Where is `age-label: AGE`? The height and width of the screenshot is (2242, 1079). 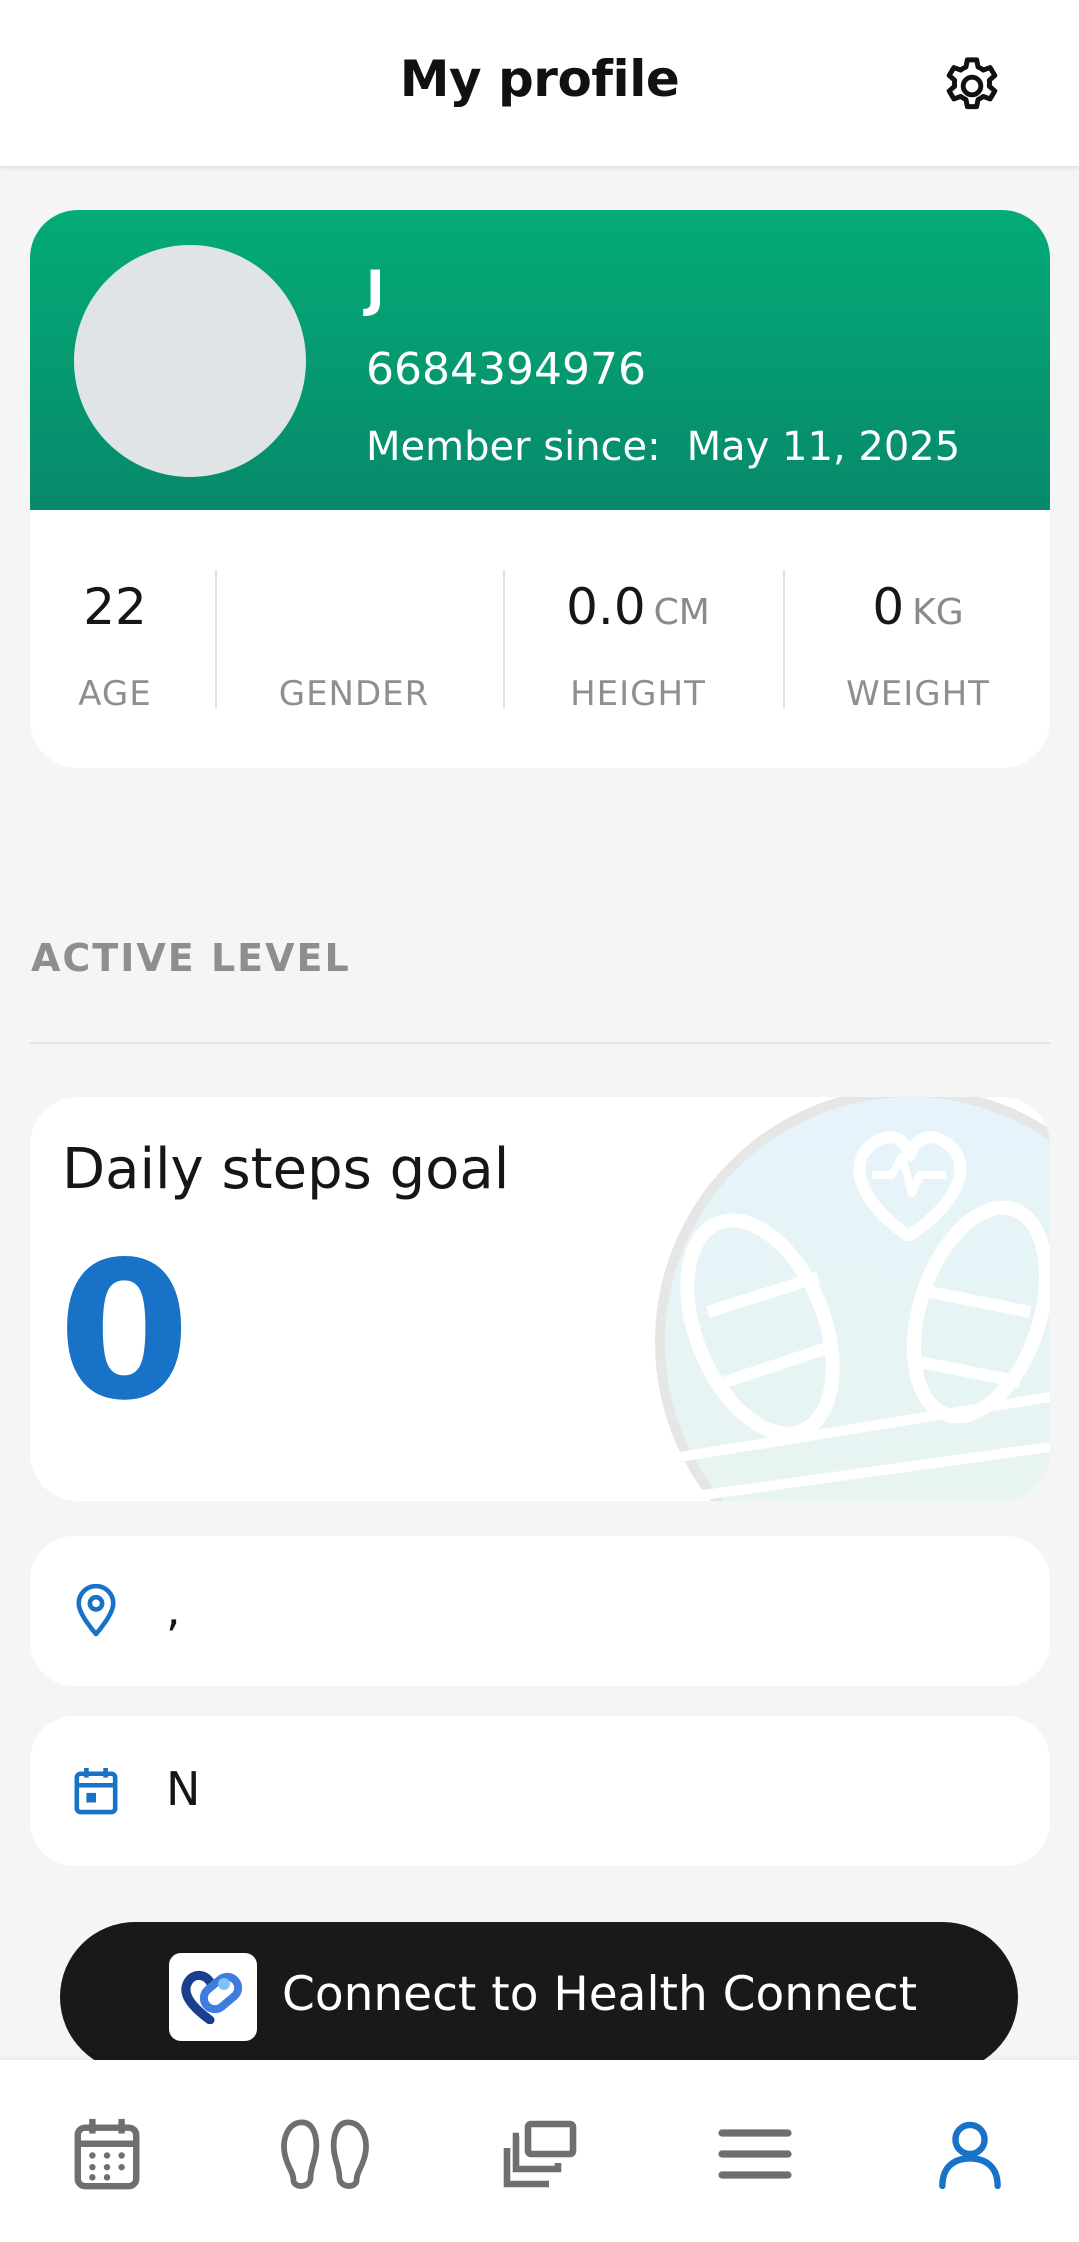
age-label: AGE is located at coordinates (115, 694).